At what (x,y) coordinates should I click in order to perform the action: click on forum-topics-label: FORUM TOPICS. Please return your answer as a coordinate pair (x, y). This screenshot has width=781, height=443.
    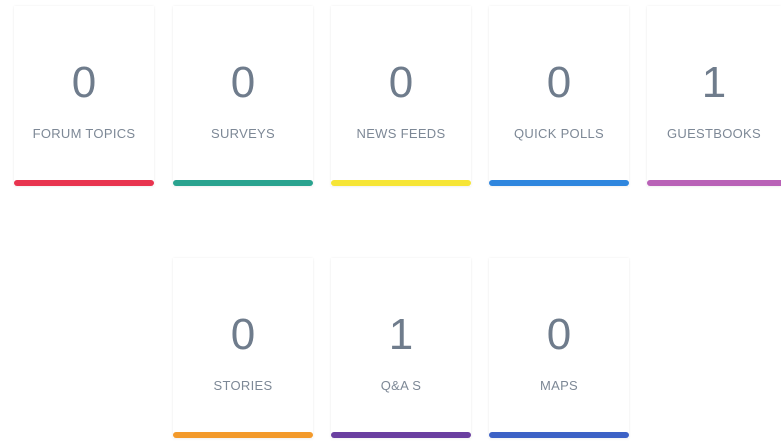
    Looking at the image, I should click on (84, 133).